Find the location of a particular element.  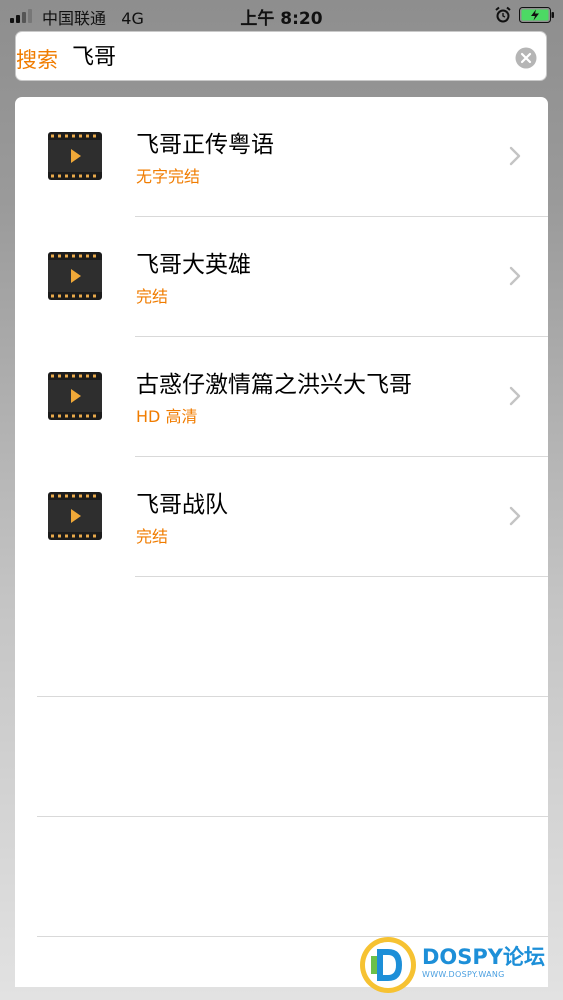

result-title: 飞哥正传粤语 is located at coordinates (205, 145).